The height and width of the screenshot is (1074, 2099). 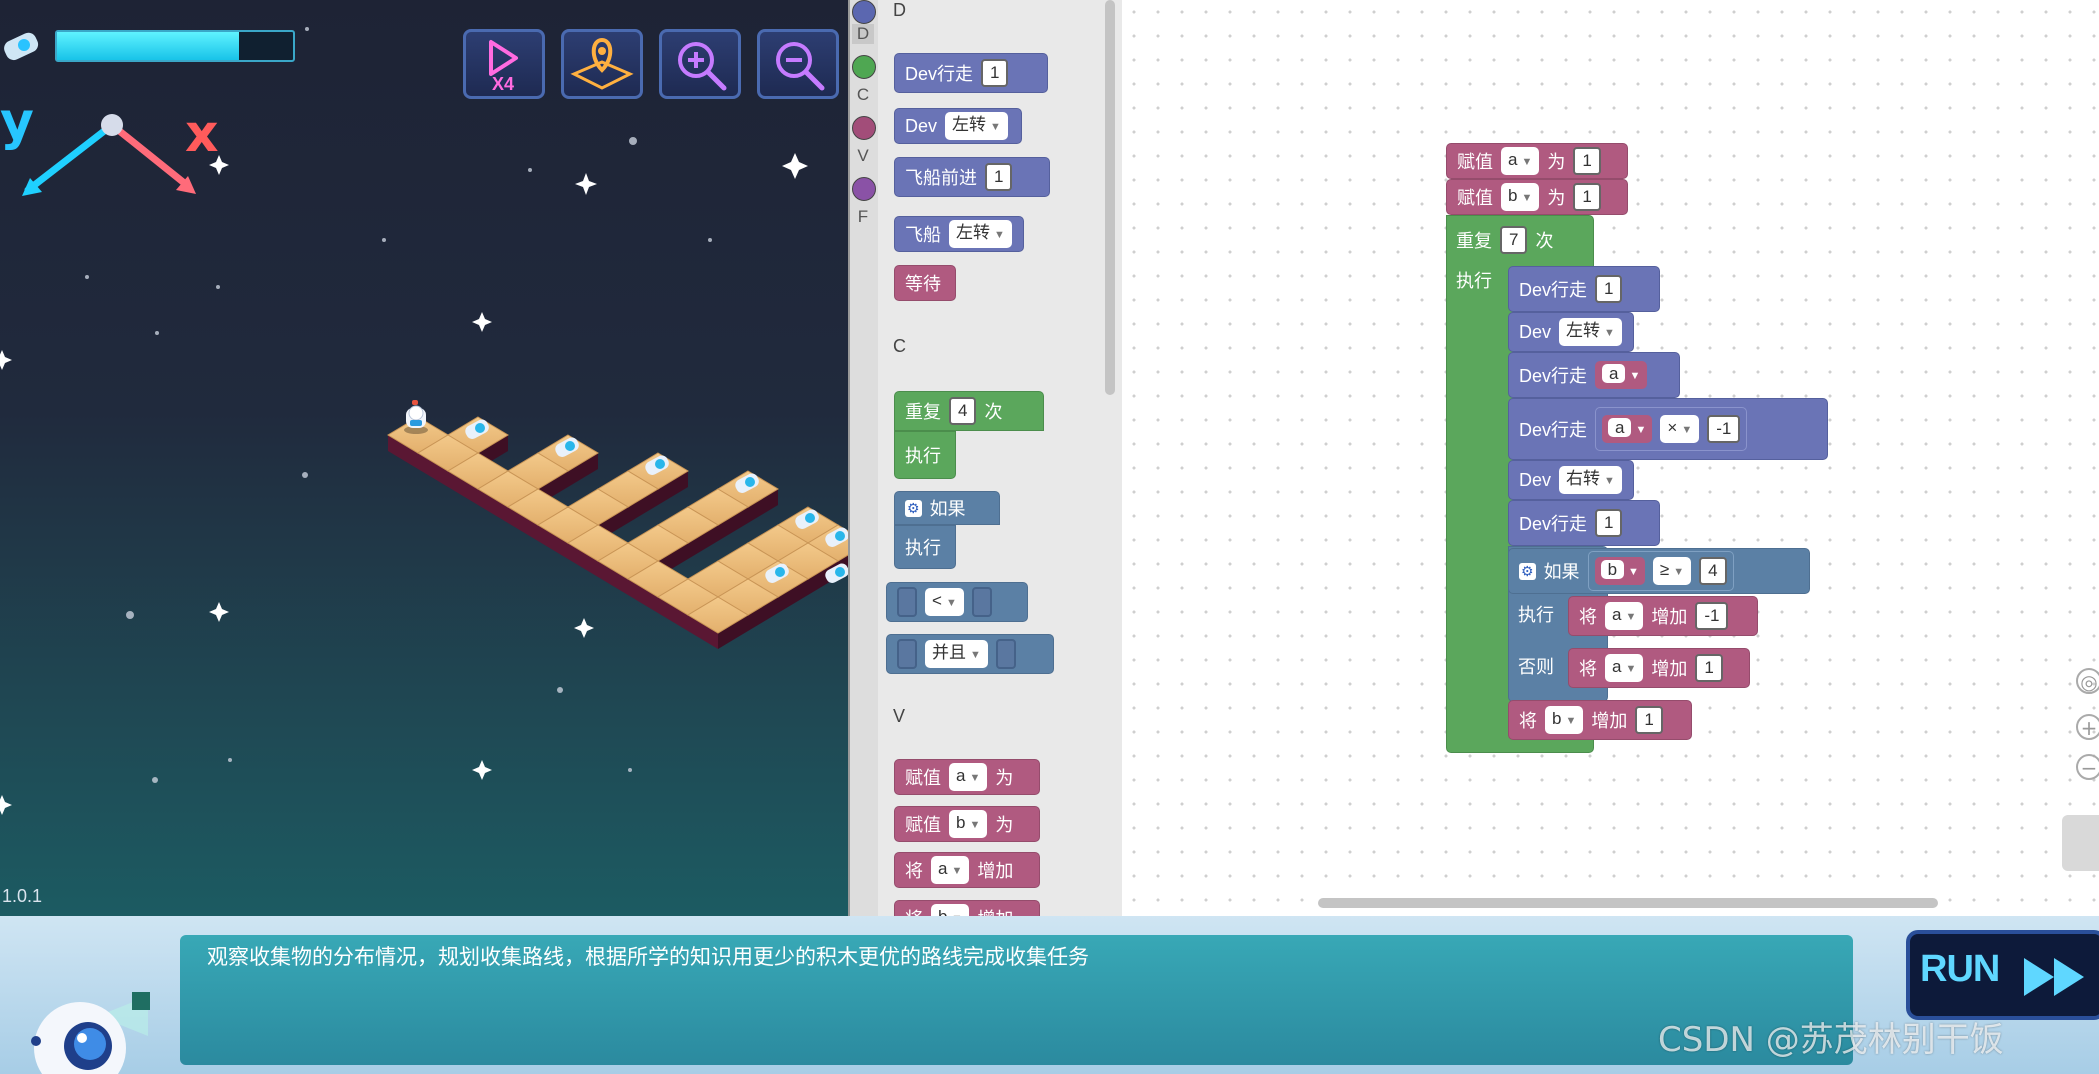 I want to click on palette-ship-turn-block: 飞船 左转 ▼, so click(x=959, y=234).